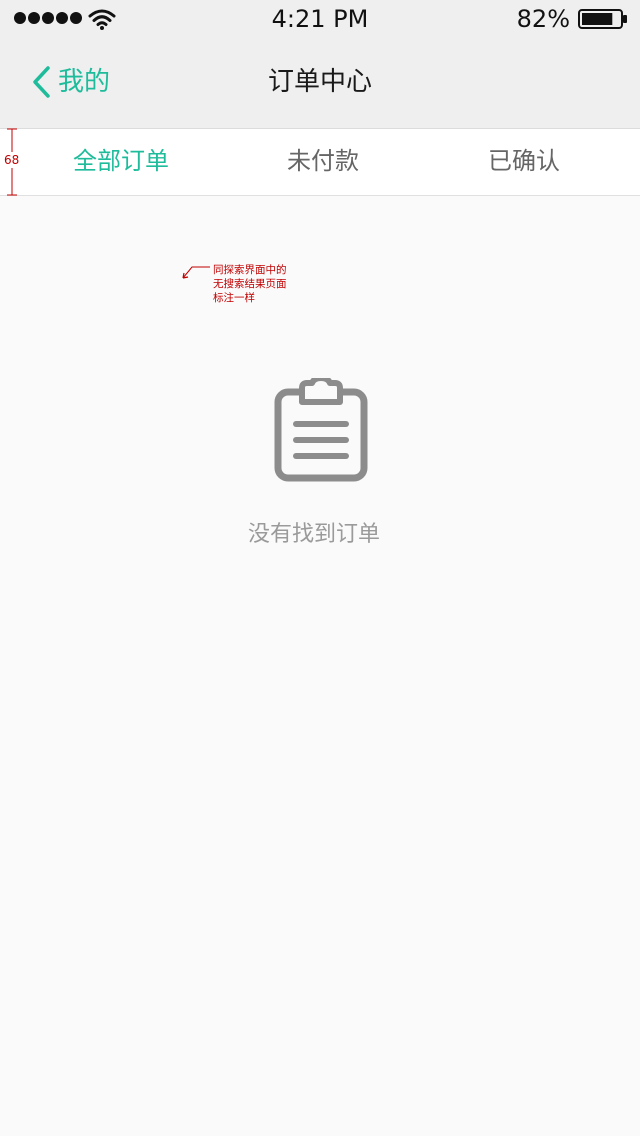 The image size is (640, 1136). Describe the element at coordinates (196, 272) in the screenshot. I see `annotation-arrow-icon` at that location.